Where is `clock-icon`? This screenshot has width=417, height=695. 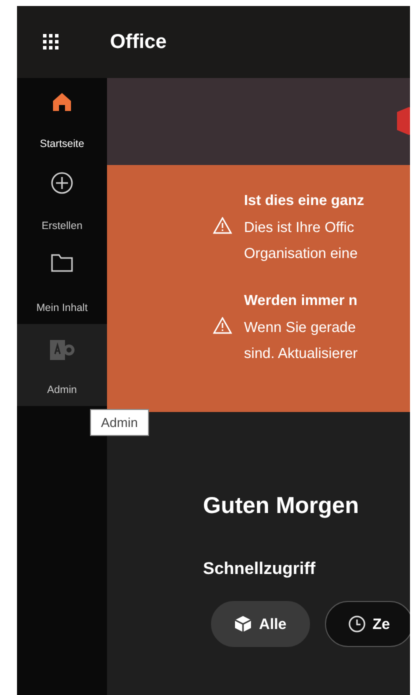
clock-icon is located at coordinates (357, 624).